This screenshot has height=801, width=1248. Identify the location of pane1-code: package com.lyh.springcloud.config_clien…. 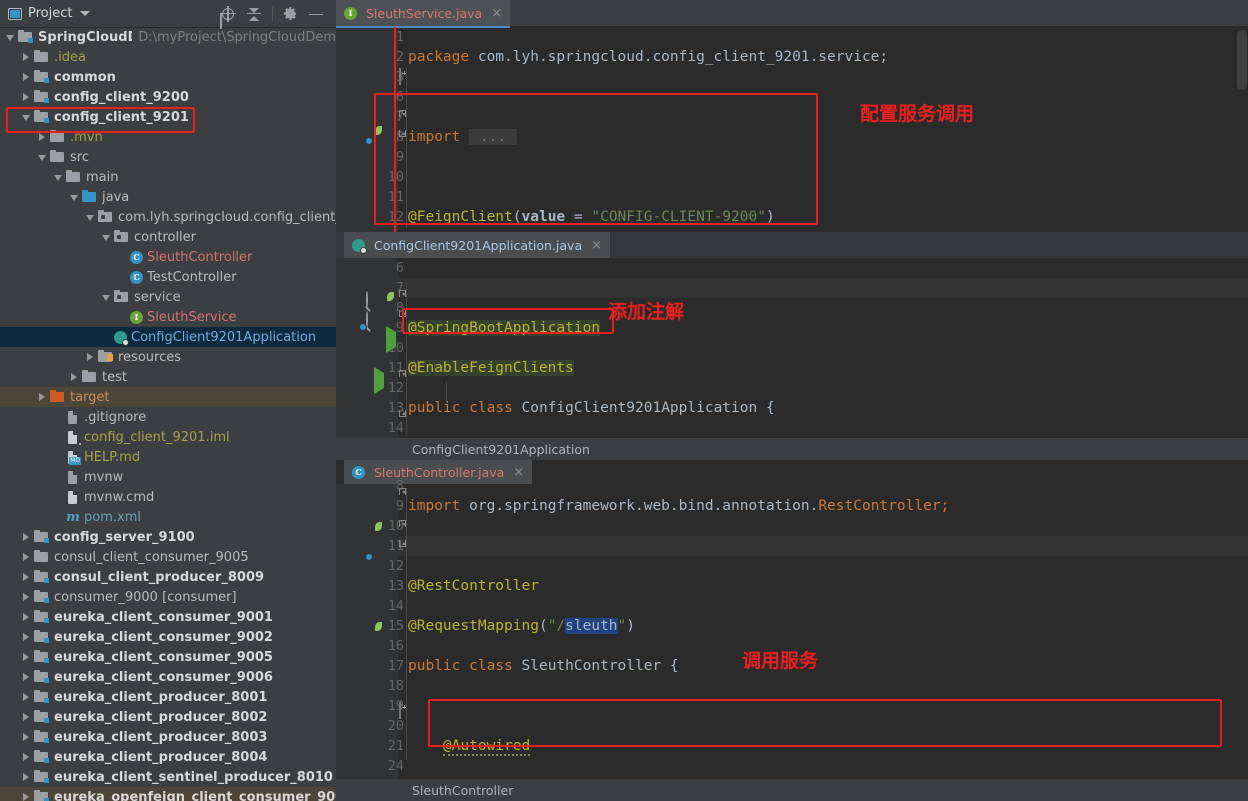
(648, 129).